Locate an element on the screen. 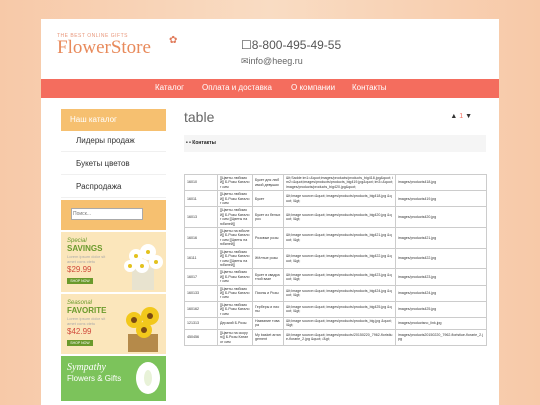 The image size is (540, 405). table-cell: Розовые розы is located at coordinates (268, 238).